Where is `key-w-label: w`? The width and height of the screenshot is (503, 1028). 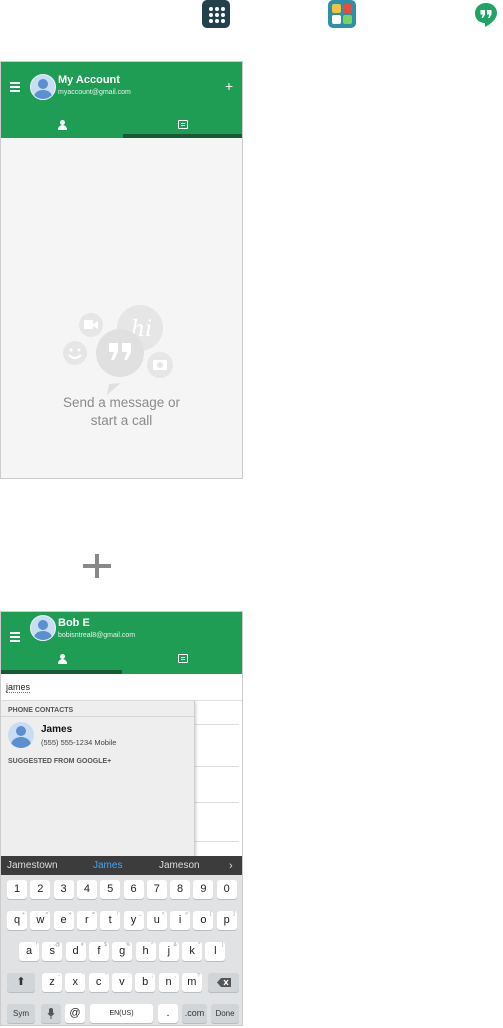 key-w-label: w is located at coordinates (40, 920).